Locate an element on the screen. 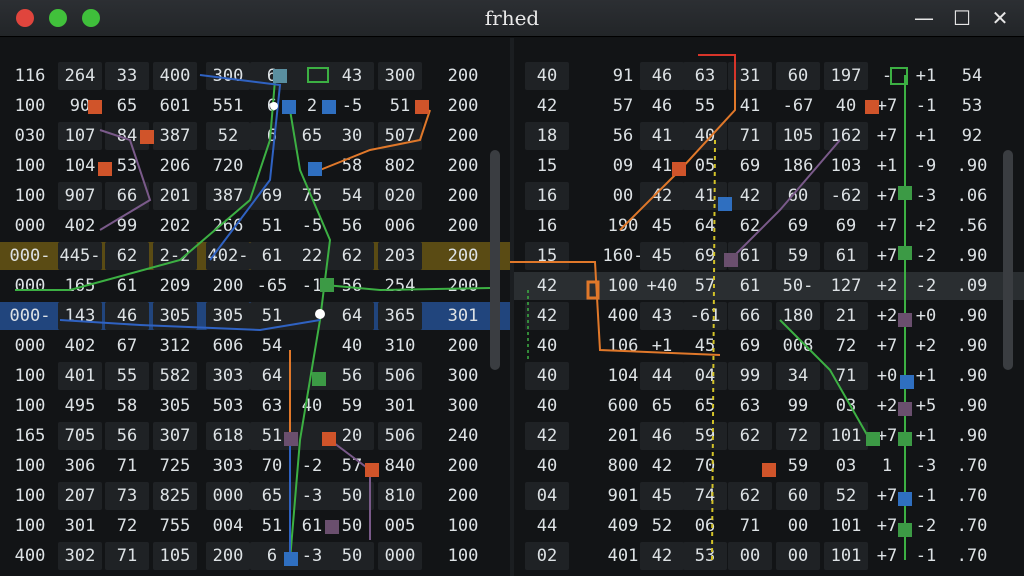 The image size is (1024, 576). right-hex-cell: 04 is located at coordinates (705, 376).